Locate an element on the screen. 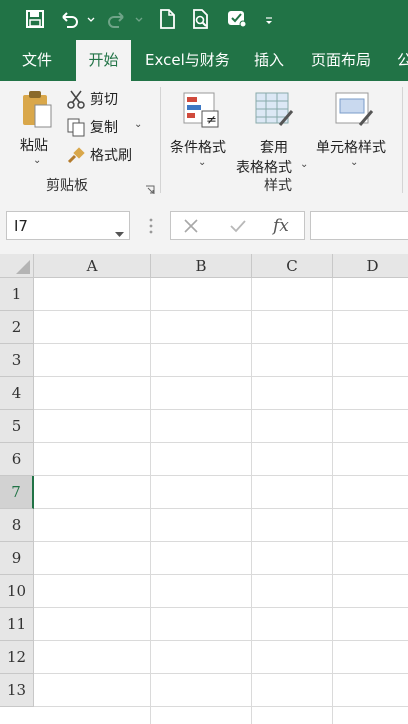 This screenshot has height=724, width=408. conditional-format-label: 条件格式 is located at coordinates (198, 148).